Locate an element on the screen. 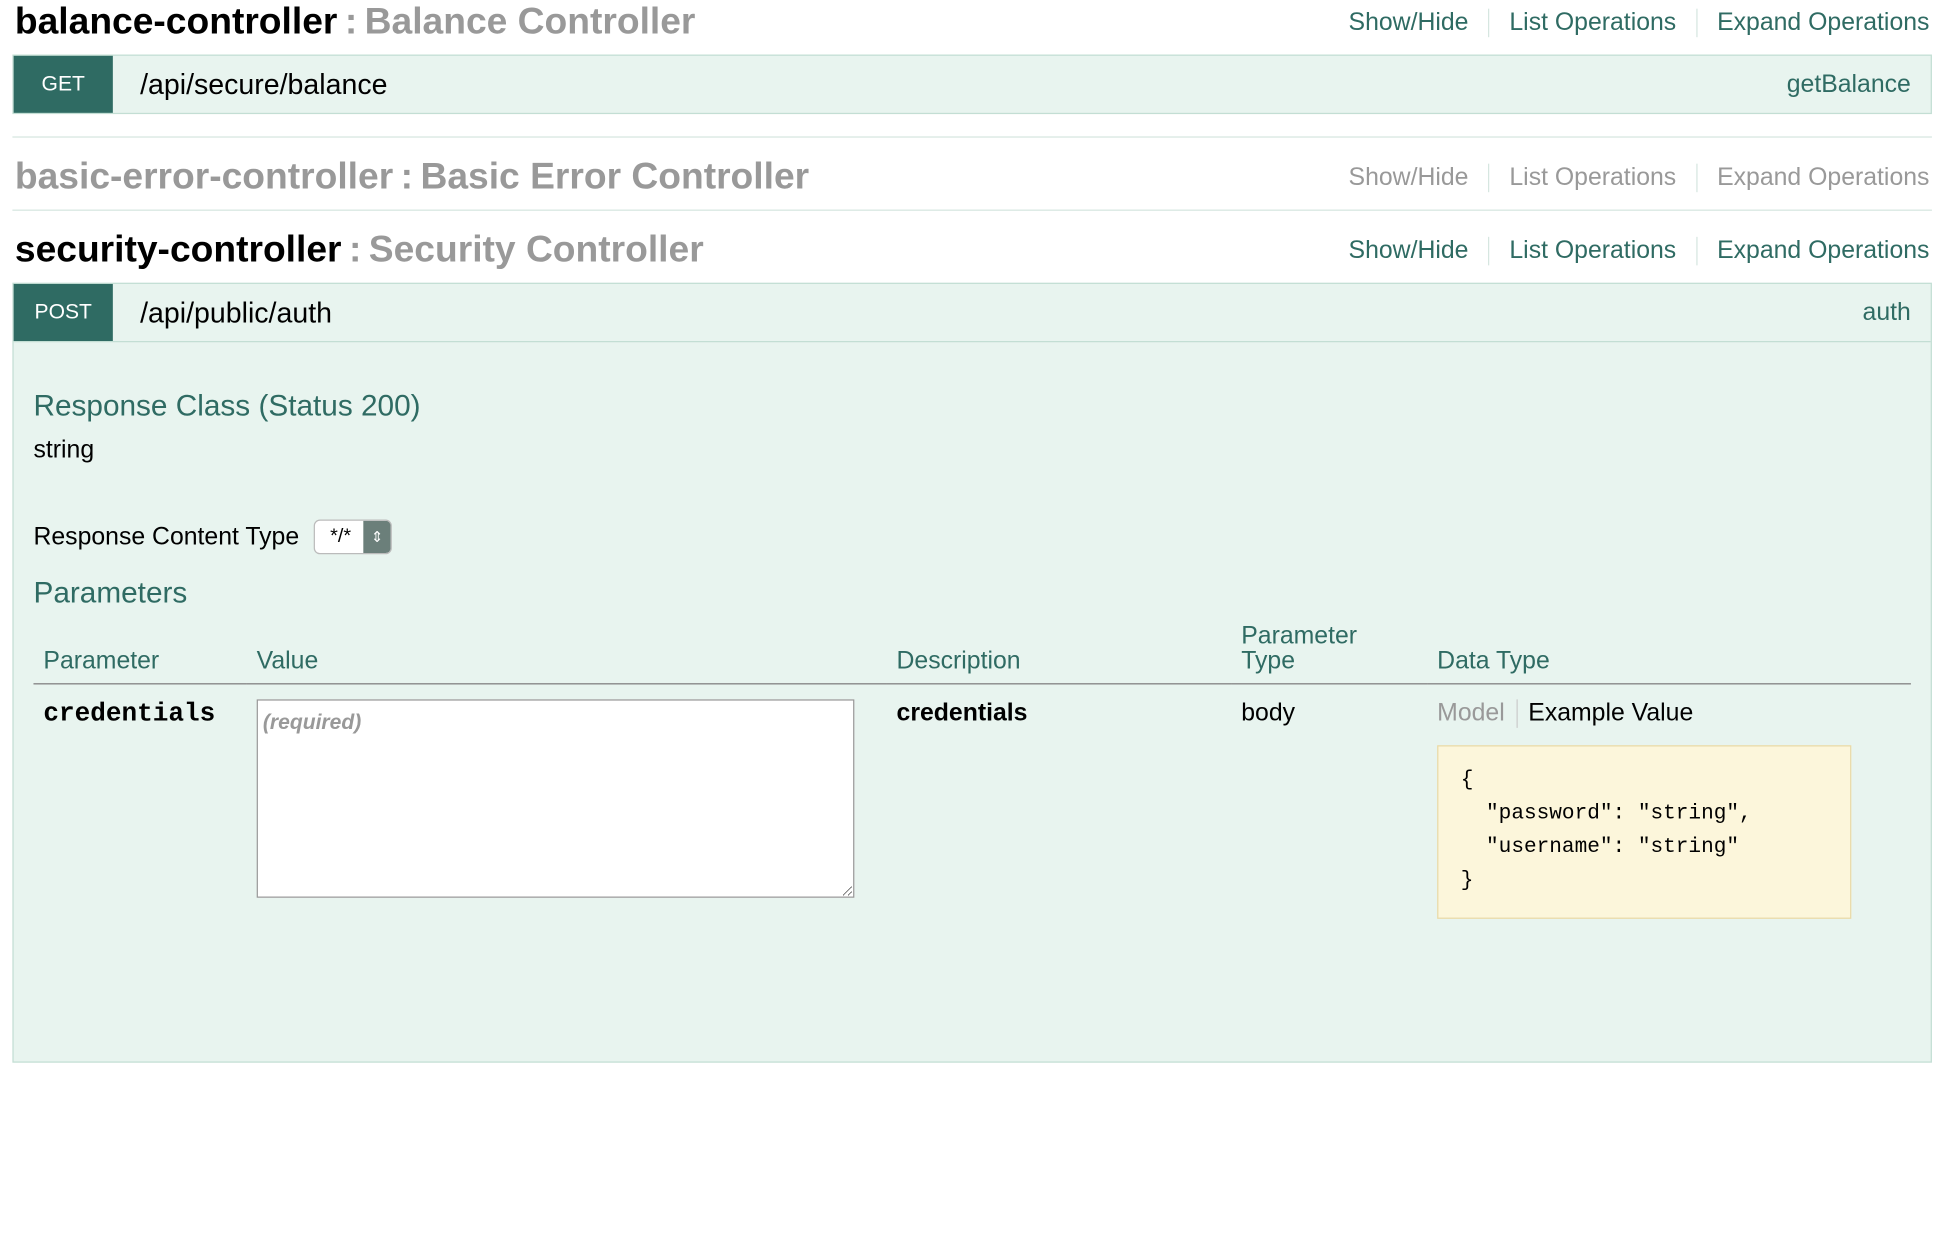 The image size is (1942, 1240). column-header-parameter: Parameter is located at coordinates (140, 654).